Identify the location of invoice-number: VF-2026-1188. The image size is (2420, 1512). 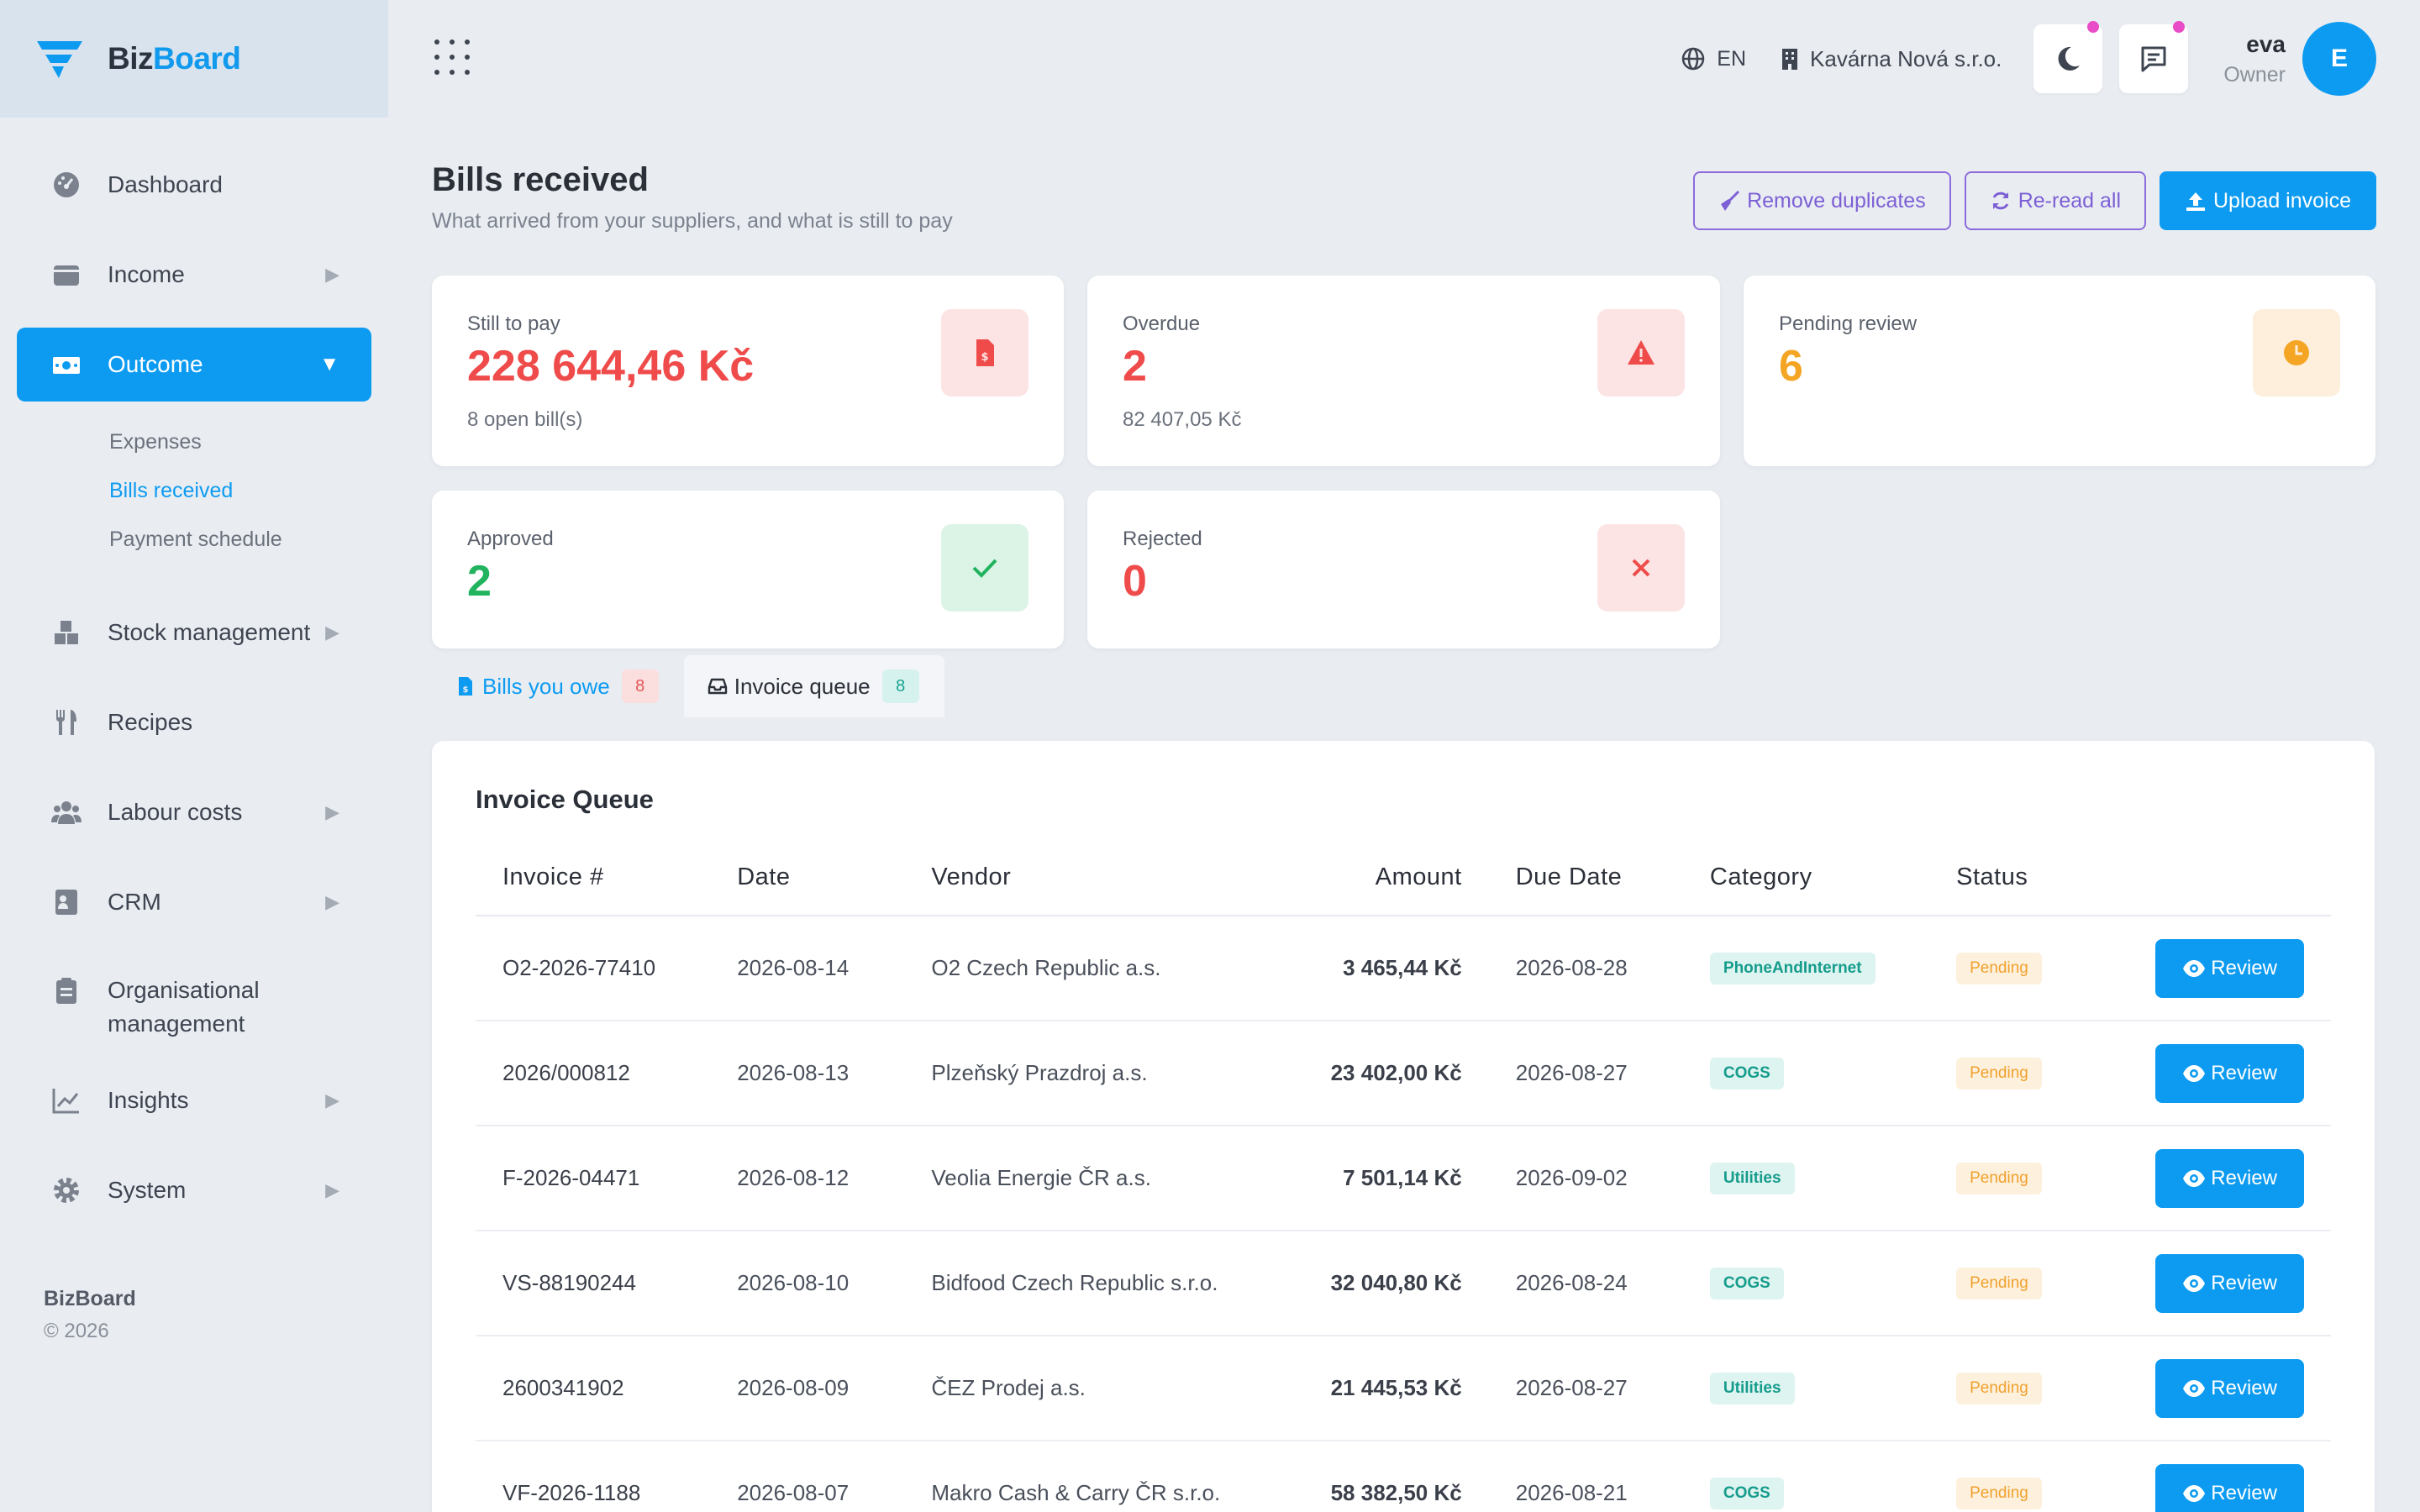
(593, 1476).